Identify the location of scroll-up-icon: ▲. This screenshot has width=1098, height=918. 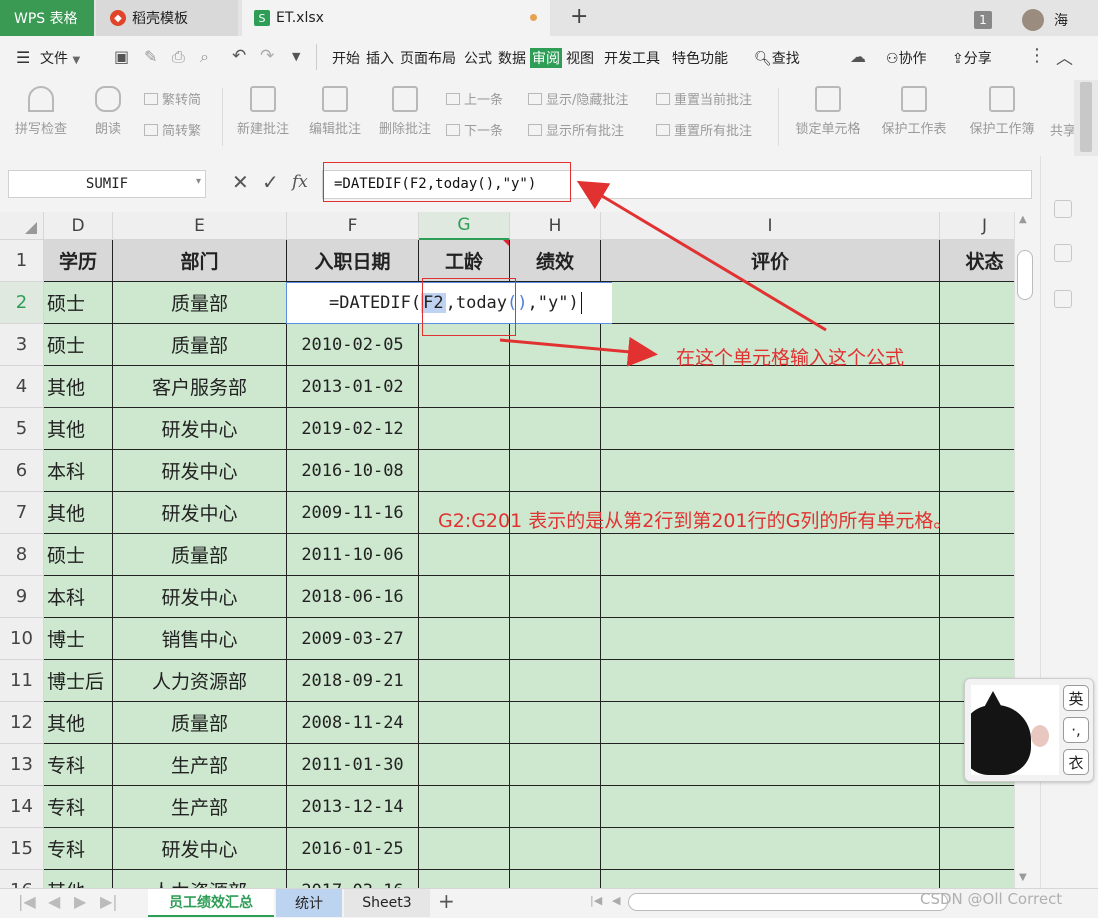
(1023, 219).